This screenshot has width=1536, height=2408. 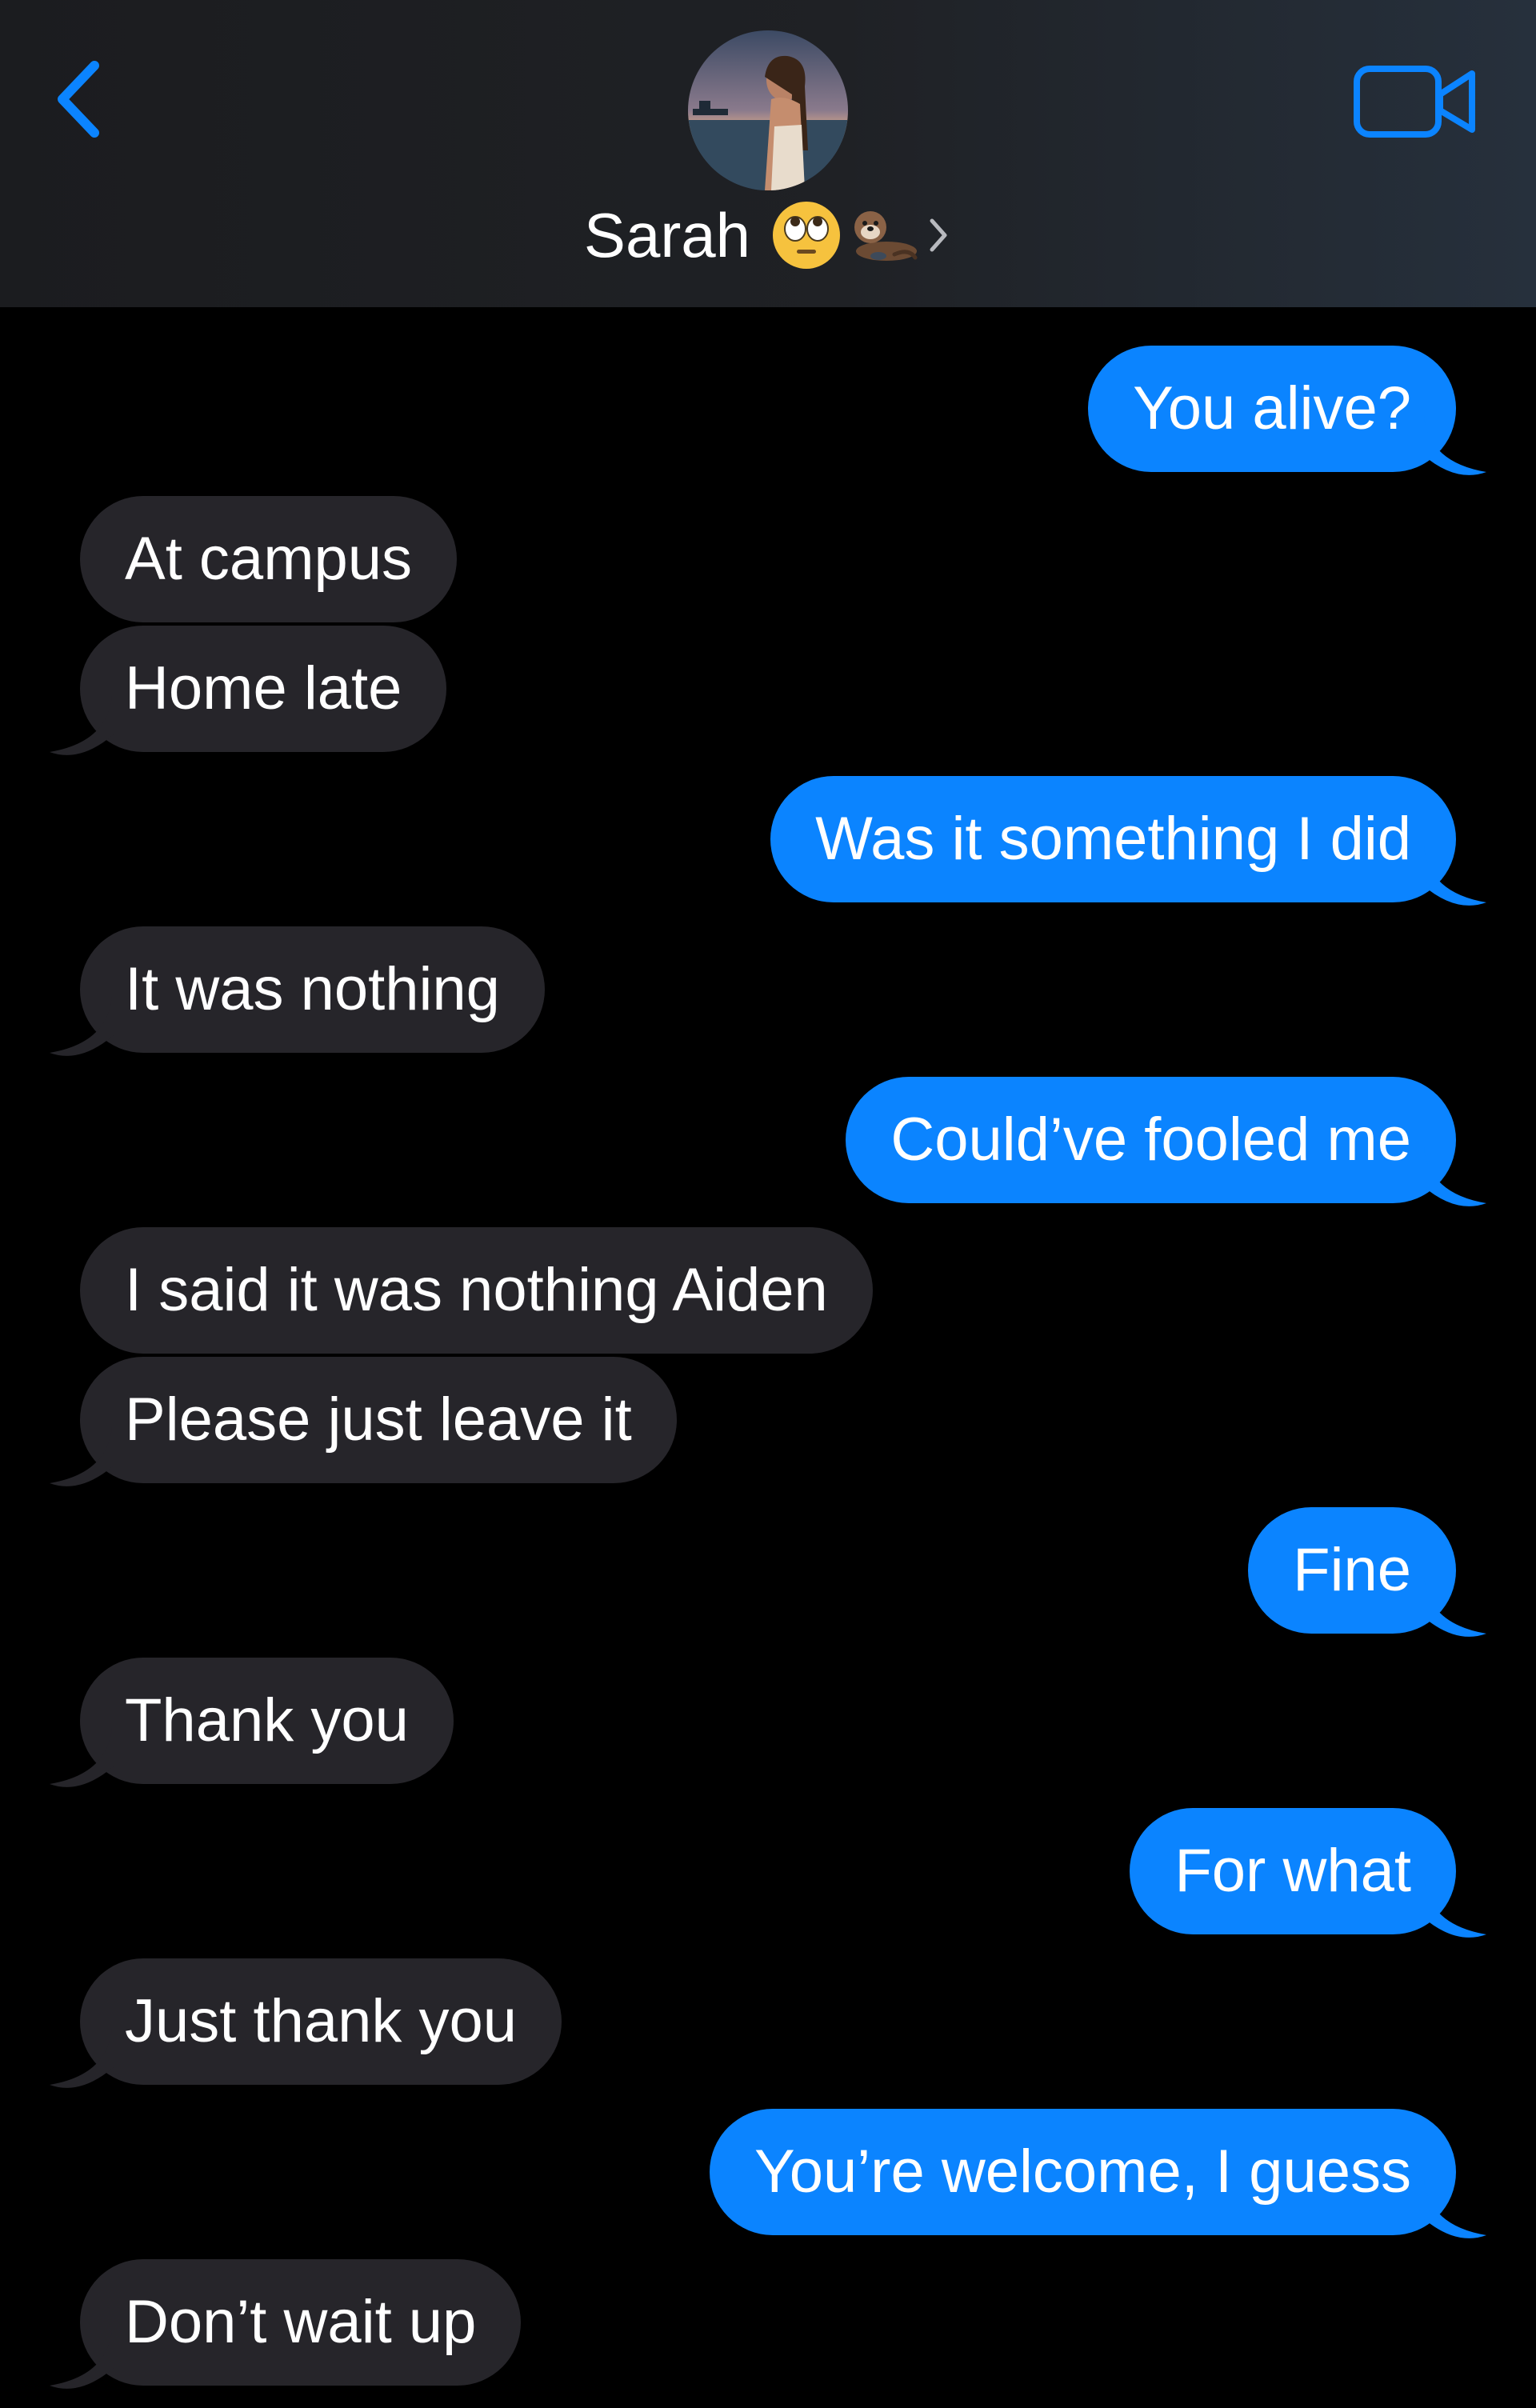 I want to click on face-with-rolling-eyes-icon, so click(x=806, y=235).